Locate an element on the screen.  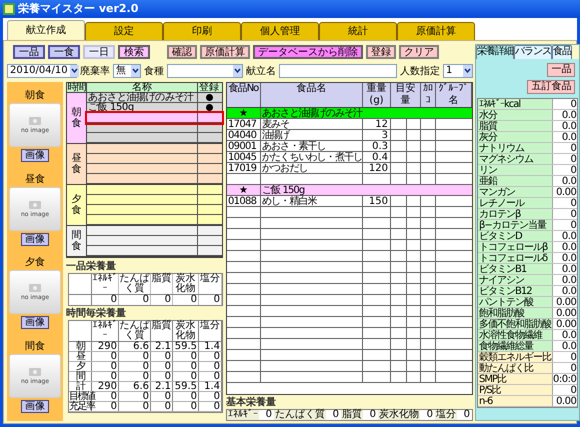
toolbar-button: 検索 is located at coordinates (134, 52).